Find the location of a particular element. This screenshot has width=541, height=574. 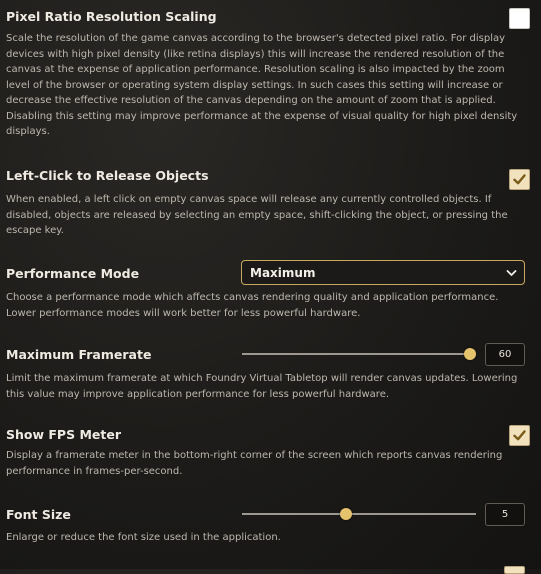

chevron-down-icon is located at coordinates (511, 273).